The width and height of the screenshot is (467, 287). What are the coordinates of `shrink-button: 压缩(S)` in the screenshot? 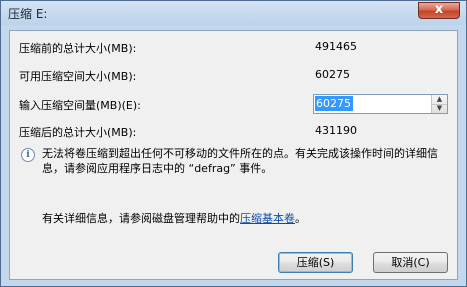 It's located at (315, 262).